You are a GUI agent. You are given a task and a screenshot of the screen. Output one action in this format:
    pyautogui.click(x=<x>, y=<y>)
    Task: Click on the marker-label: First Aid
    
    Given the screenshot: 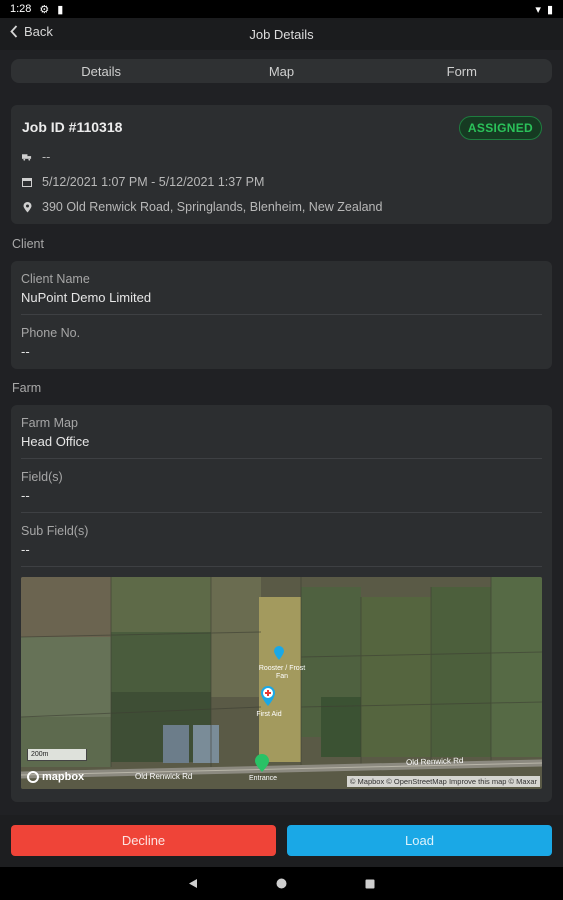 What is the action you would take?
    pyautogui.click(x=269, y=714)
    